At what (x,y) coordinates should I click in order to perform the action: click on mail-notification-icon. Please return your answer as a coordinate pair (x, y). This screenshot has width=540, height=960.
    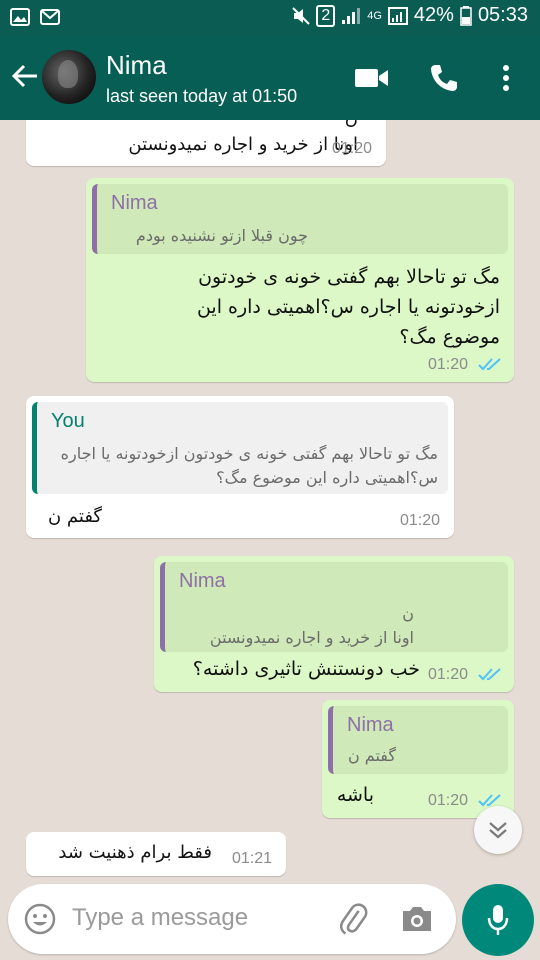
    Looking at the image, I should click on (50, 17).